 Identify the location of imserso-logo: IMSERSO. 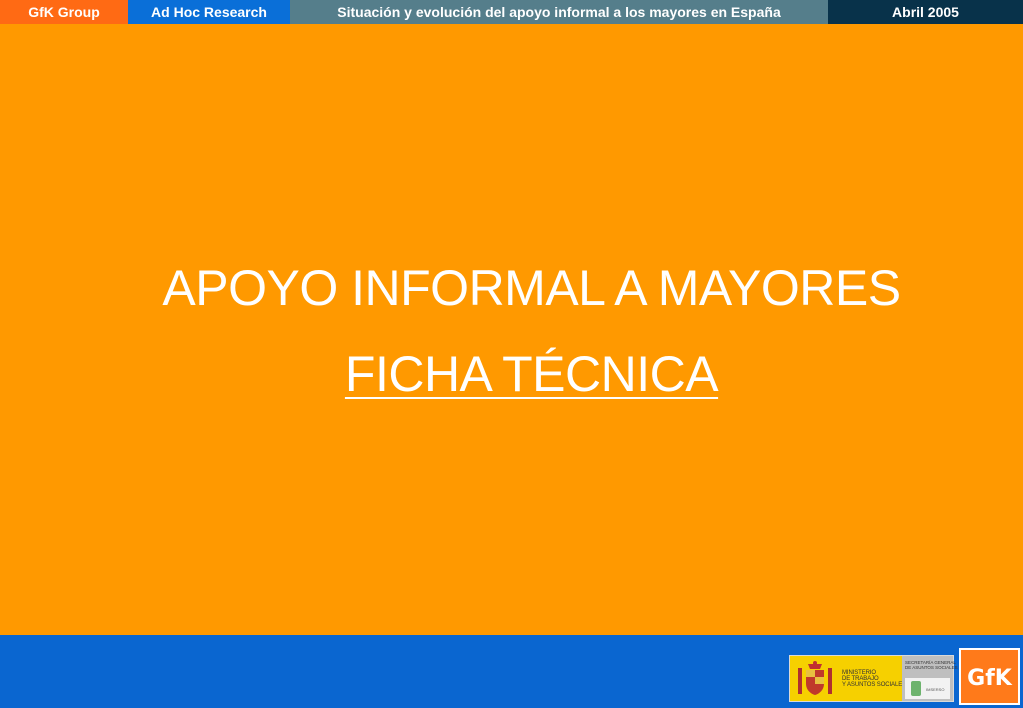
(927, 688).